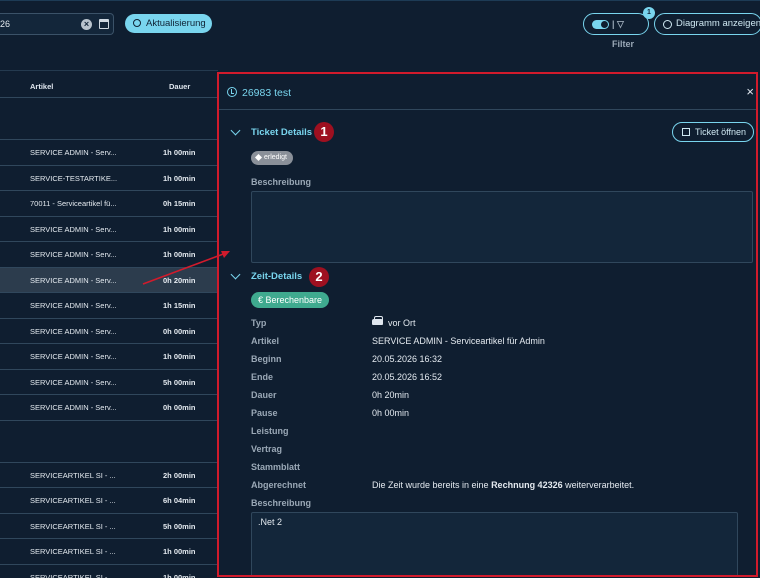 The height and width of the screenshot is (578, 760). What do you see at coordinates (262, 377) in the screenshot?
I see `label-ende: Ende` at bounding box center [262, 377].